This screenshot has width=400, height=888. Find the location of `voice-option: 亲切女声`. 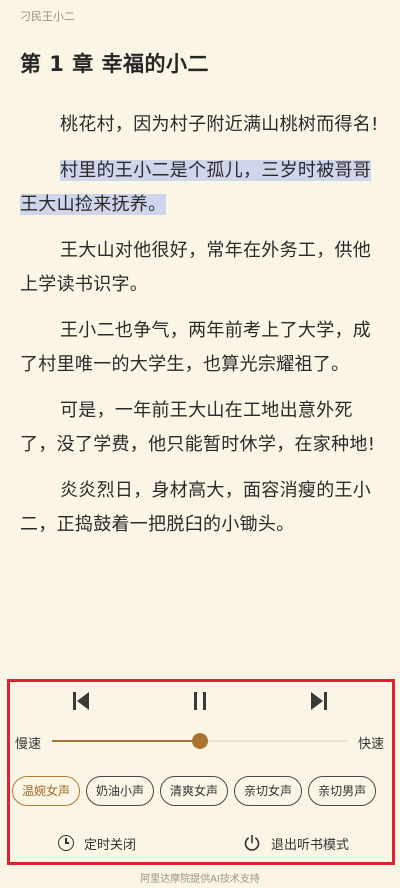

voice-option: 亲切女声 is located at coordinates (268, 791).